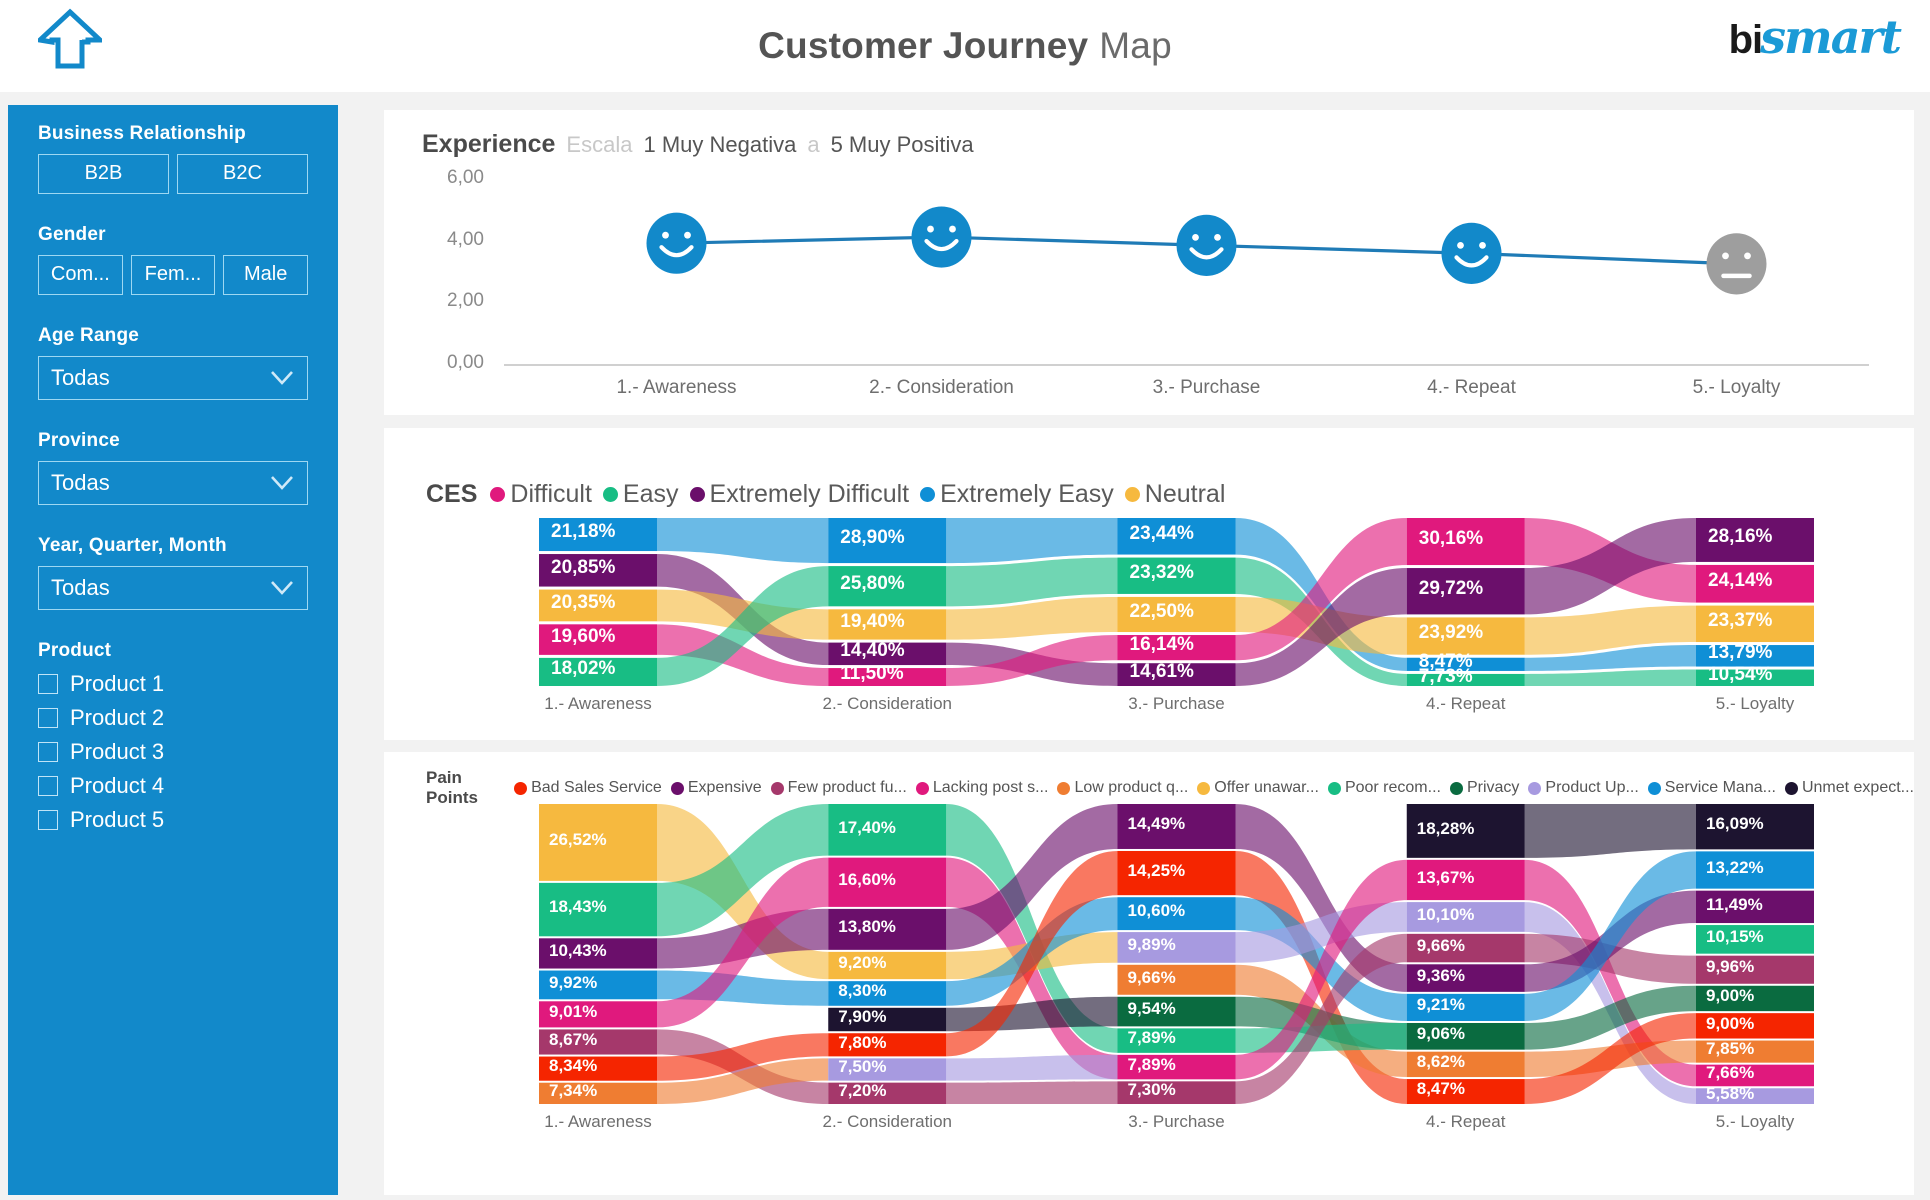 This screenshot has width=1930, height=1200. What do you see at coordinates (173, 378) in the screenshot?
I see `age-range-dropdown: Todas` at bounding box center [173, 378].